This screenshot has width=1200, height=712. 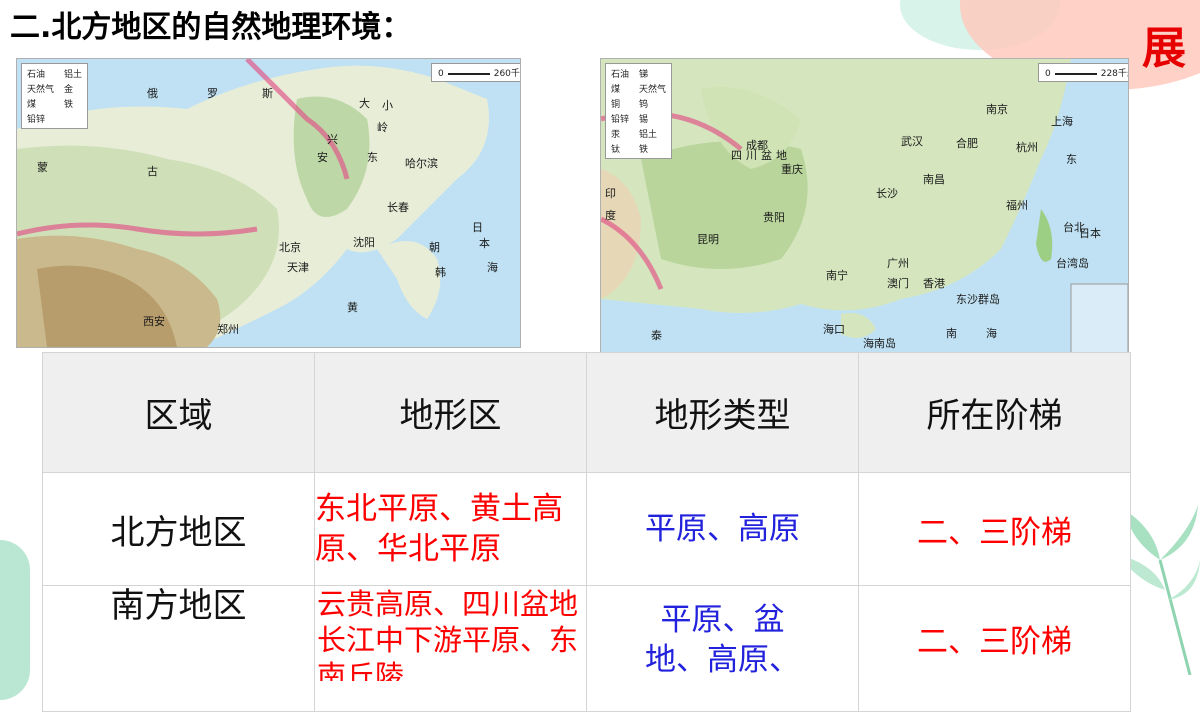 What do you see at coordinates (152, 171) in the screenshot?
I see `map-label: 古` at bounding box center [152, 171].